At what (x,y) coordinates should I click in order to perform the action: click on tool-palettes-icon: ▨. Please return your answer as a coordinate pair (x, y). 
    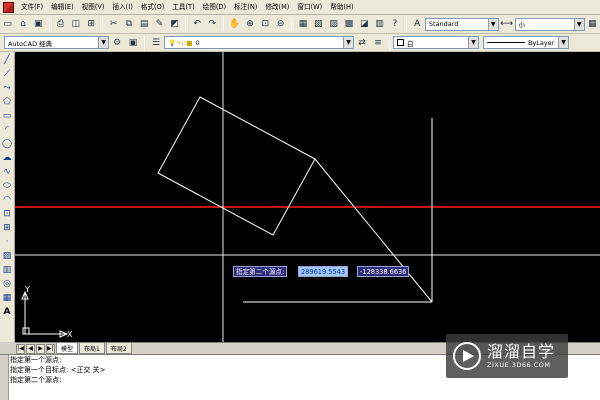
    Looking at the image, I should click on (333, 24).